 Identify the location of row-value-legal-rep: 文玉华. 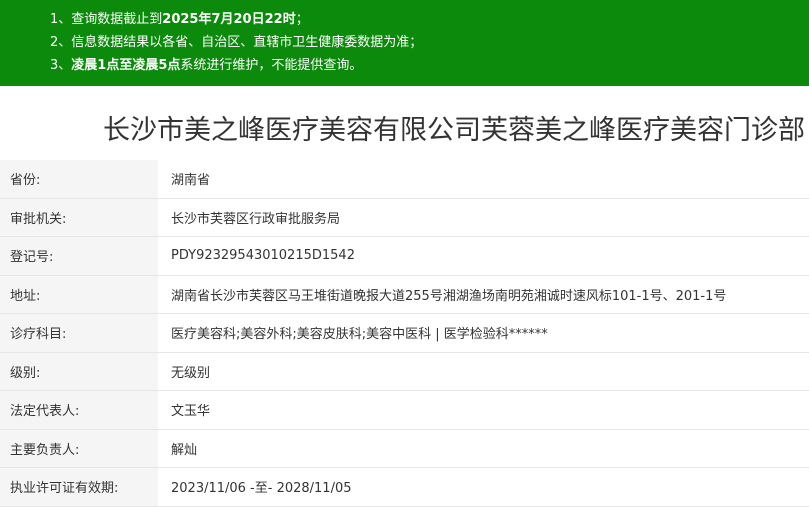
(191, 412).